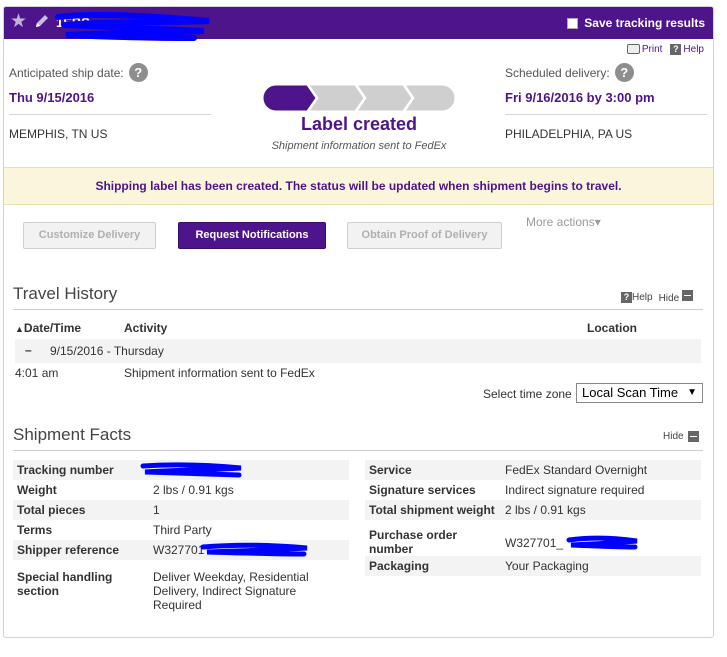 The height and width of the screenshot is (657, 727). Describe the element at coordinates (219, 373) in the screenshot. I see `event-activity: Shipment information sent to FedEx` at that location.